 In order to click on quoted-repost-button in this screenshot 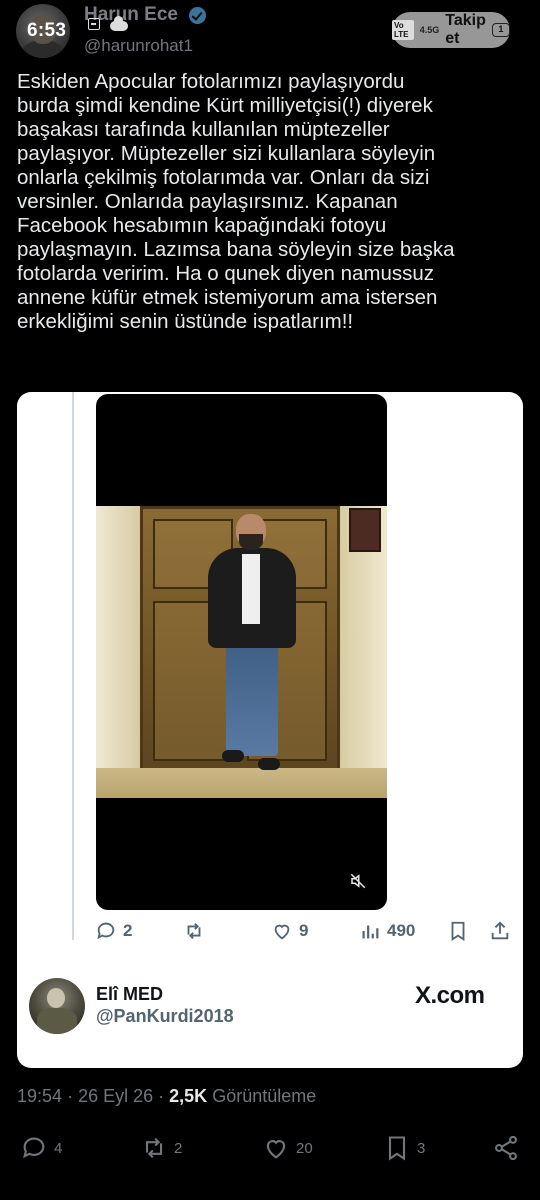, I will do `click(194, 931)`.